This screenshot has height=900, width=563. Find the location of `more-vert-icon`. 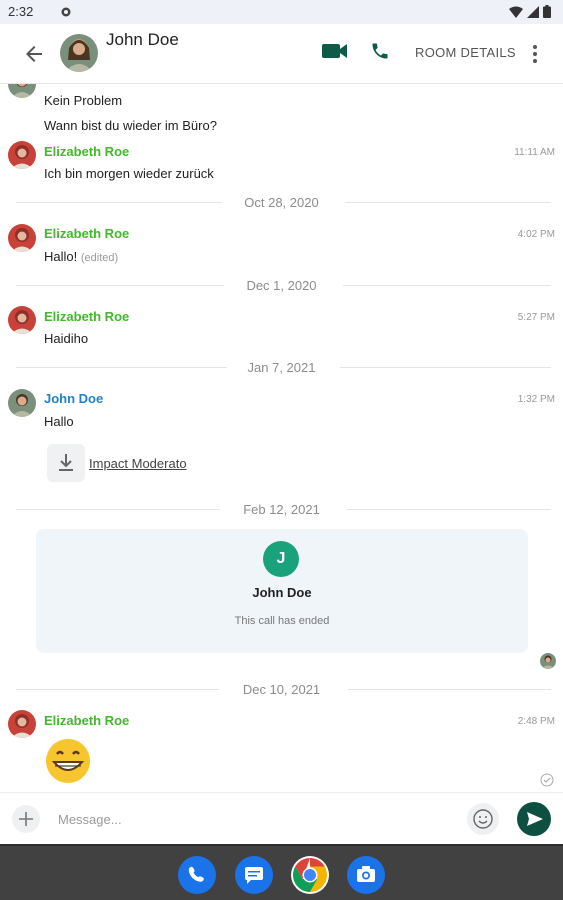

more-vert-icon is located at coordinates (535, 54).